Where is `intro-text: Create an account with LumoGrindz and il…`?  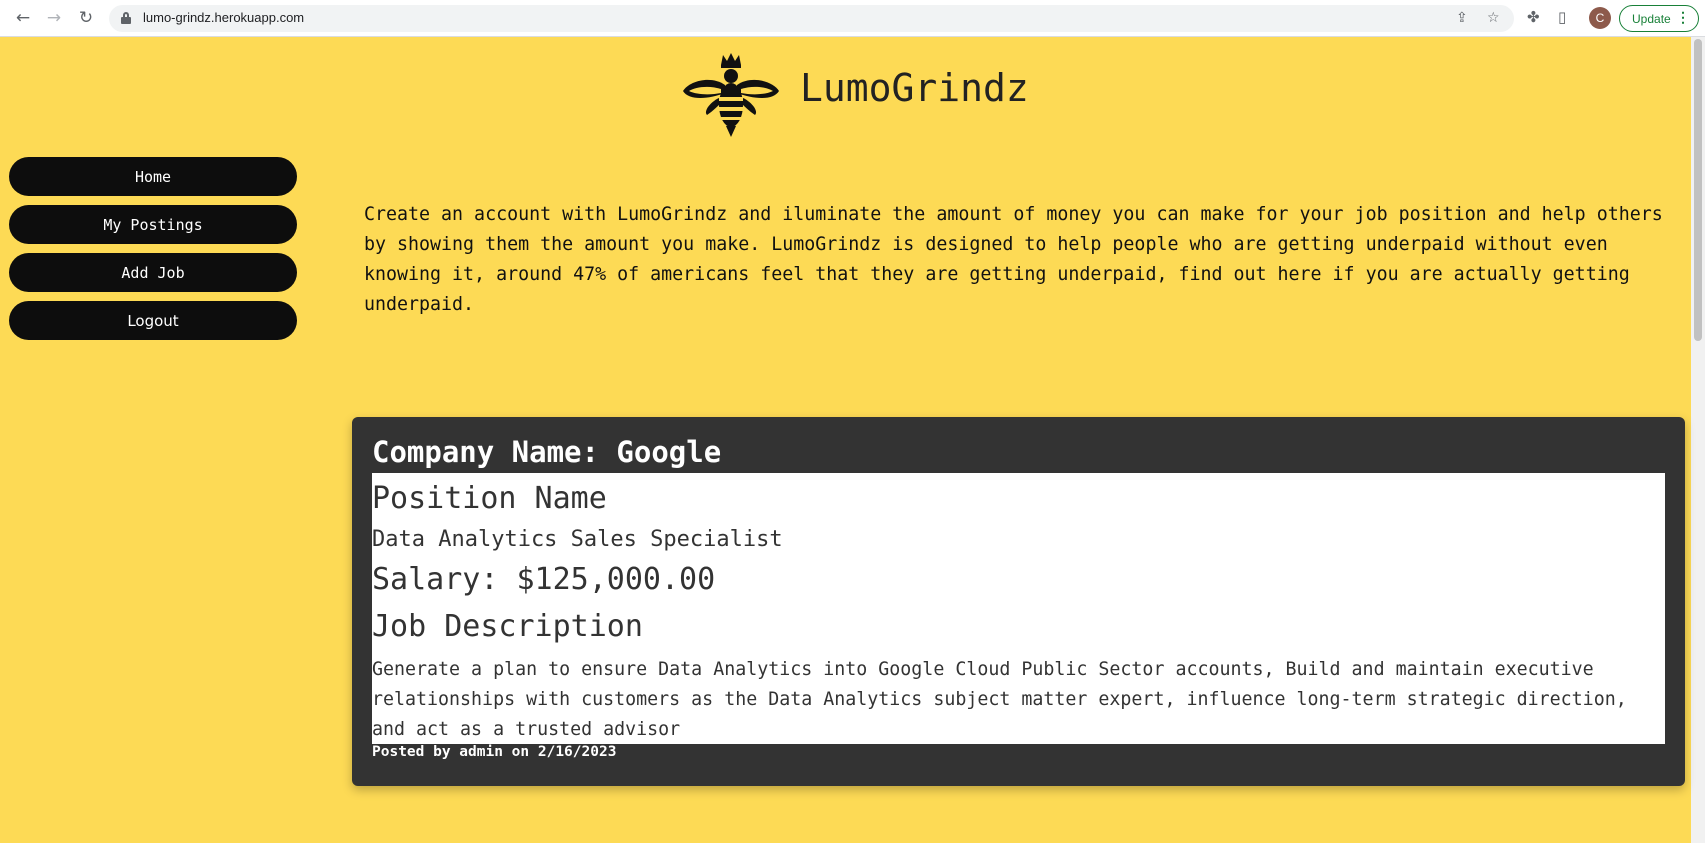 intro-text: Create an account with LumoGrindz and il… is located at coordinates (1013, 259).